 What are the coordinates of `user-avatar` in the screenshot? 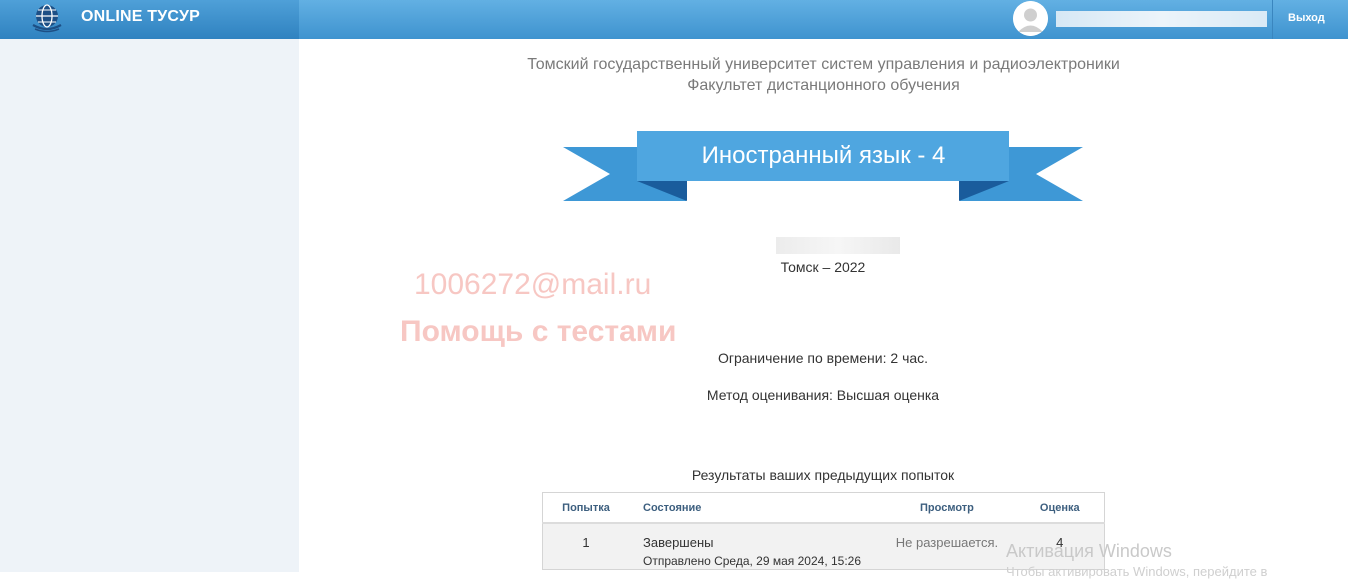 It's located at (1030, 18).